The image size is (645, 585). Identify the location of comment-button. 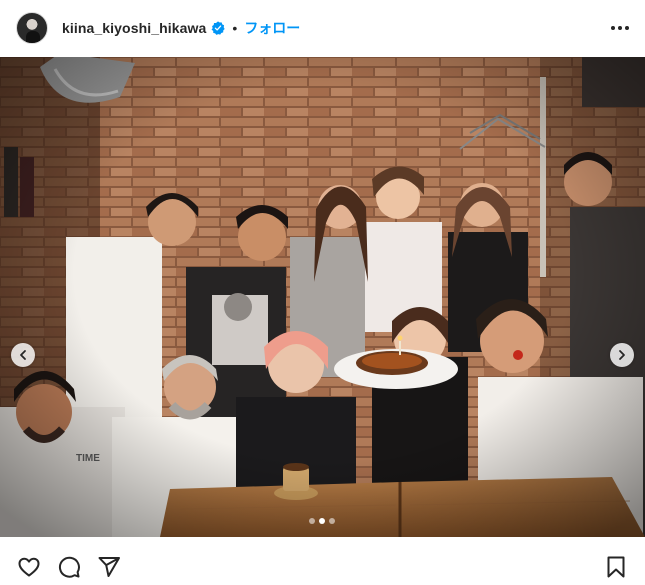
(69, 567).